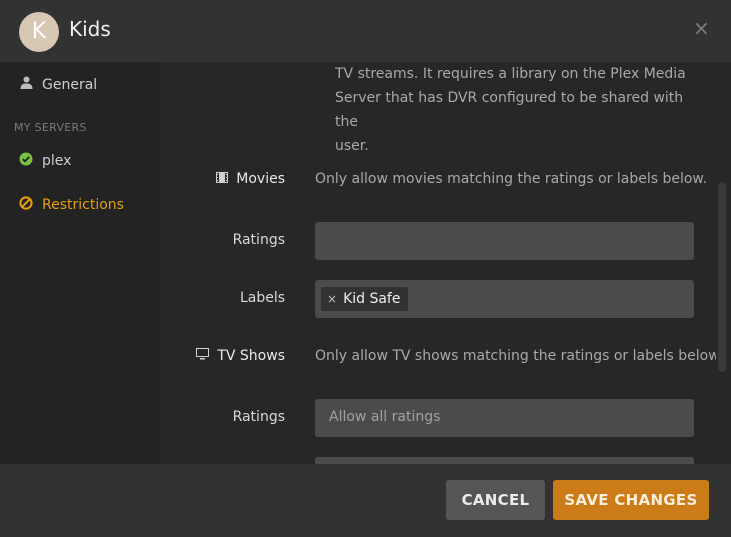  What do you see at coordinates (504, 418) in the screenshot?
I see `tv-ratings-input: Allow all ratings` at bounding box center [504, 418].